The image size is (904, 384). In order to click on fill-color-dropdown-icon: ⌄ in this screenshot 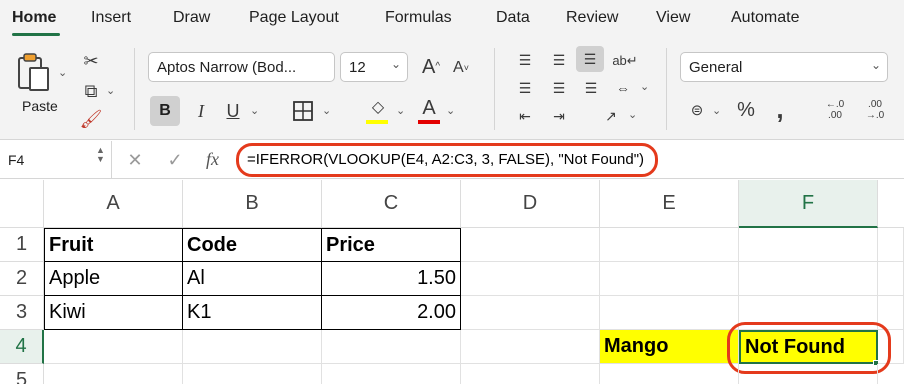, I will do `click(400, 110)`.